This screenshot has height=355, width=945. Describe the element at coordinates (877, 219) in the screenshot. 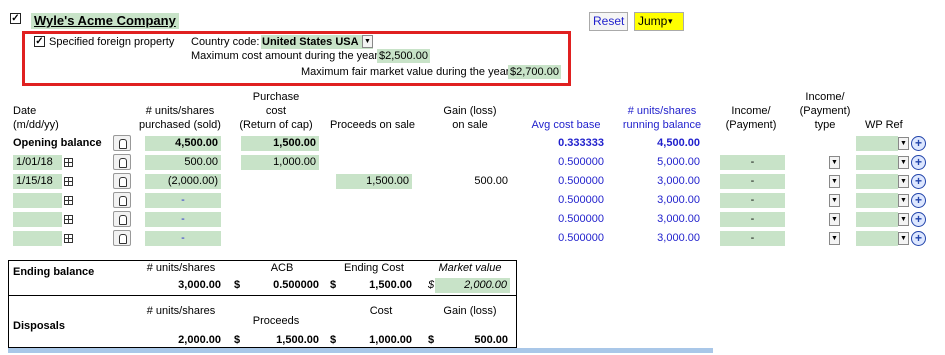

I see `row-4-wp-field` at that location.